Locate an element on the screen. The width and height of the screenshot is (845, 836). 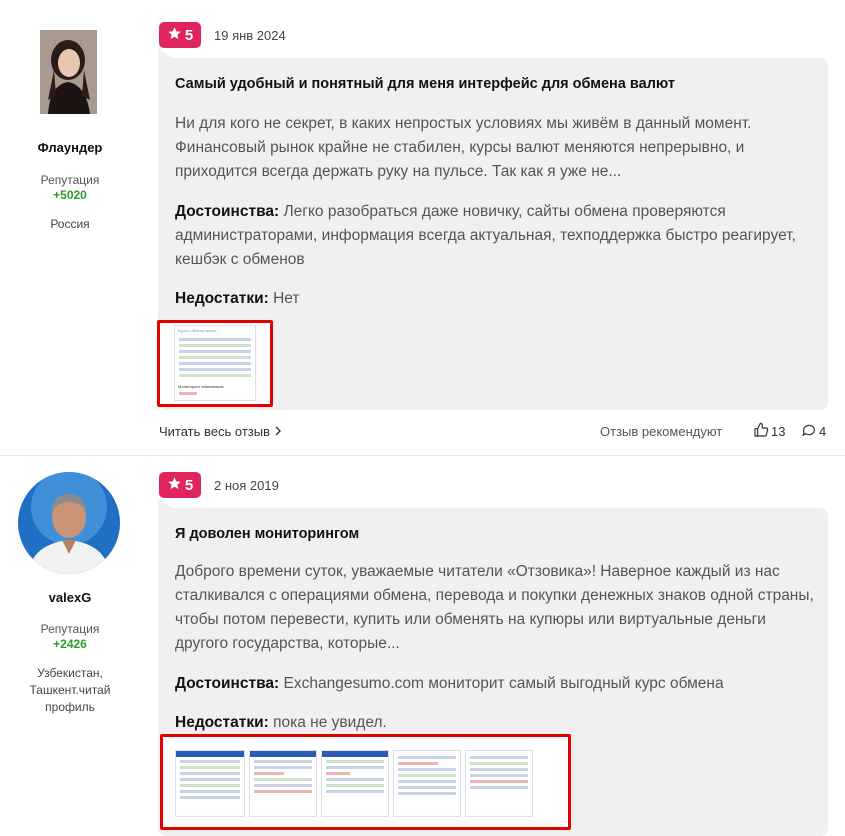
comments-count: 4 is located at coordinates (823, 431).